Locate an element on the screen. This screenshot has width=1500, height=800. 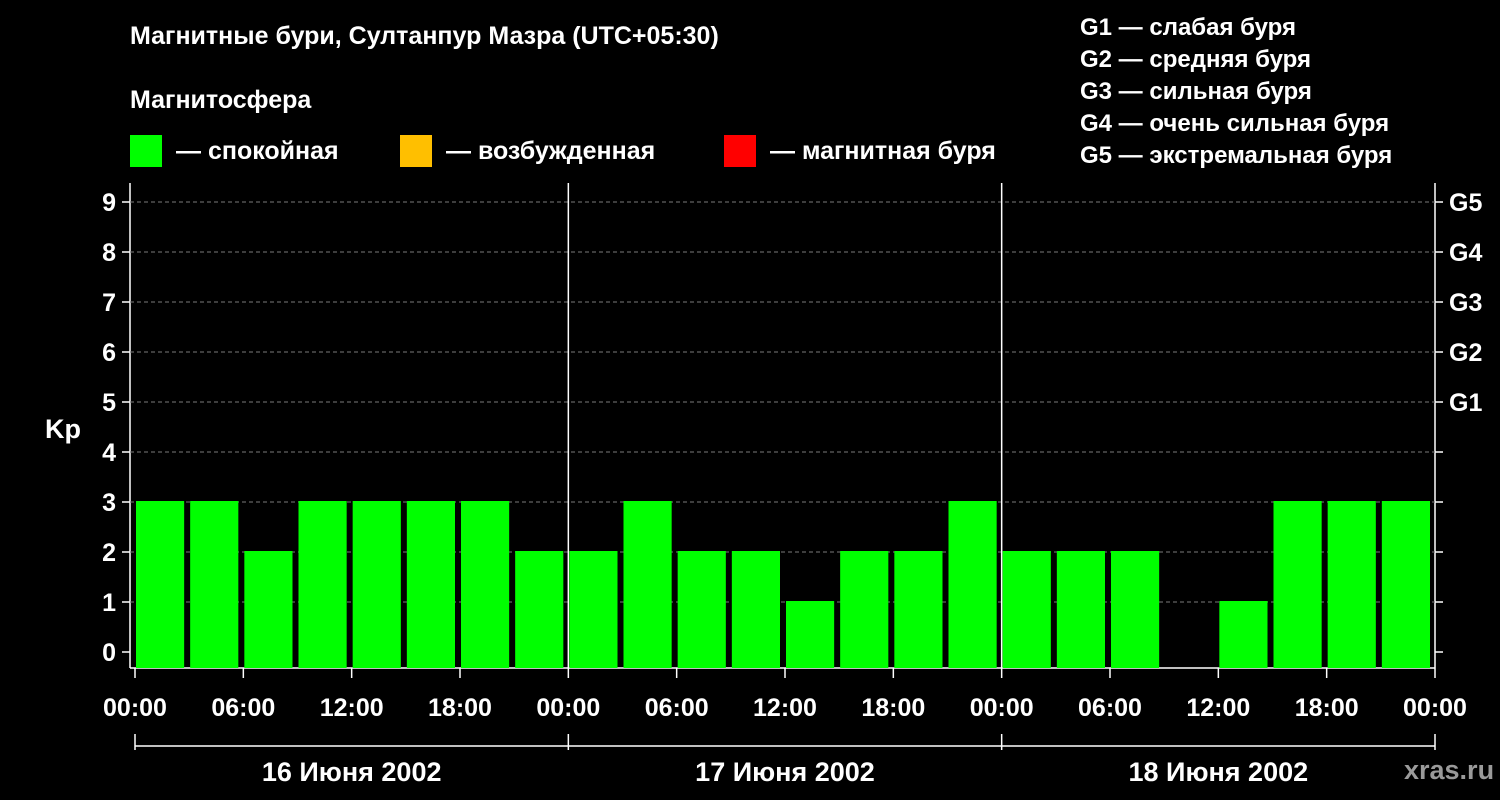
y-tick-label: 4 is located at coordinates (109, 453).